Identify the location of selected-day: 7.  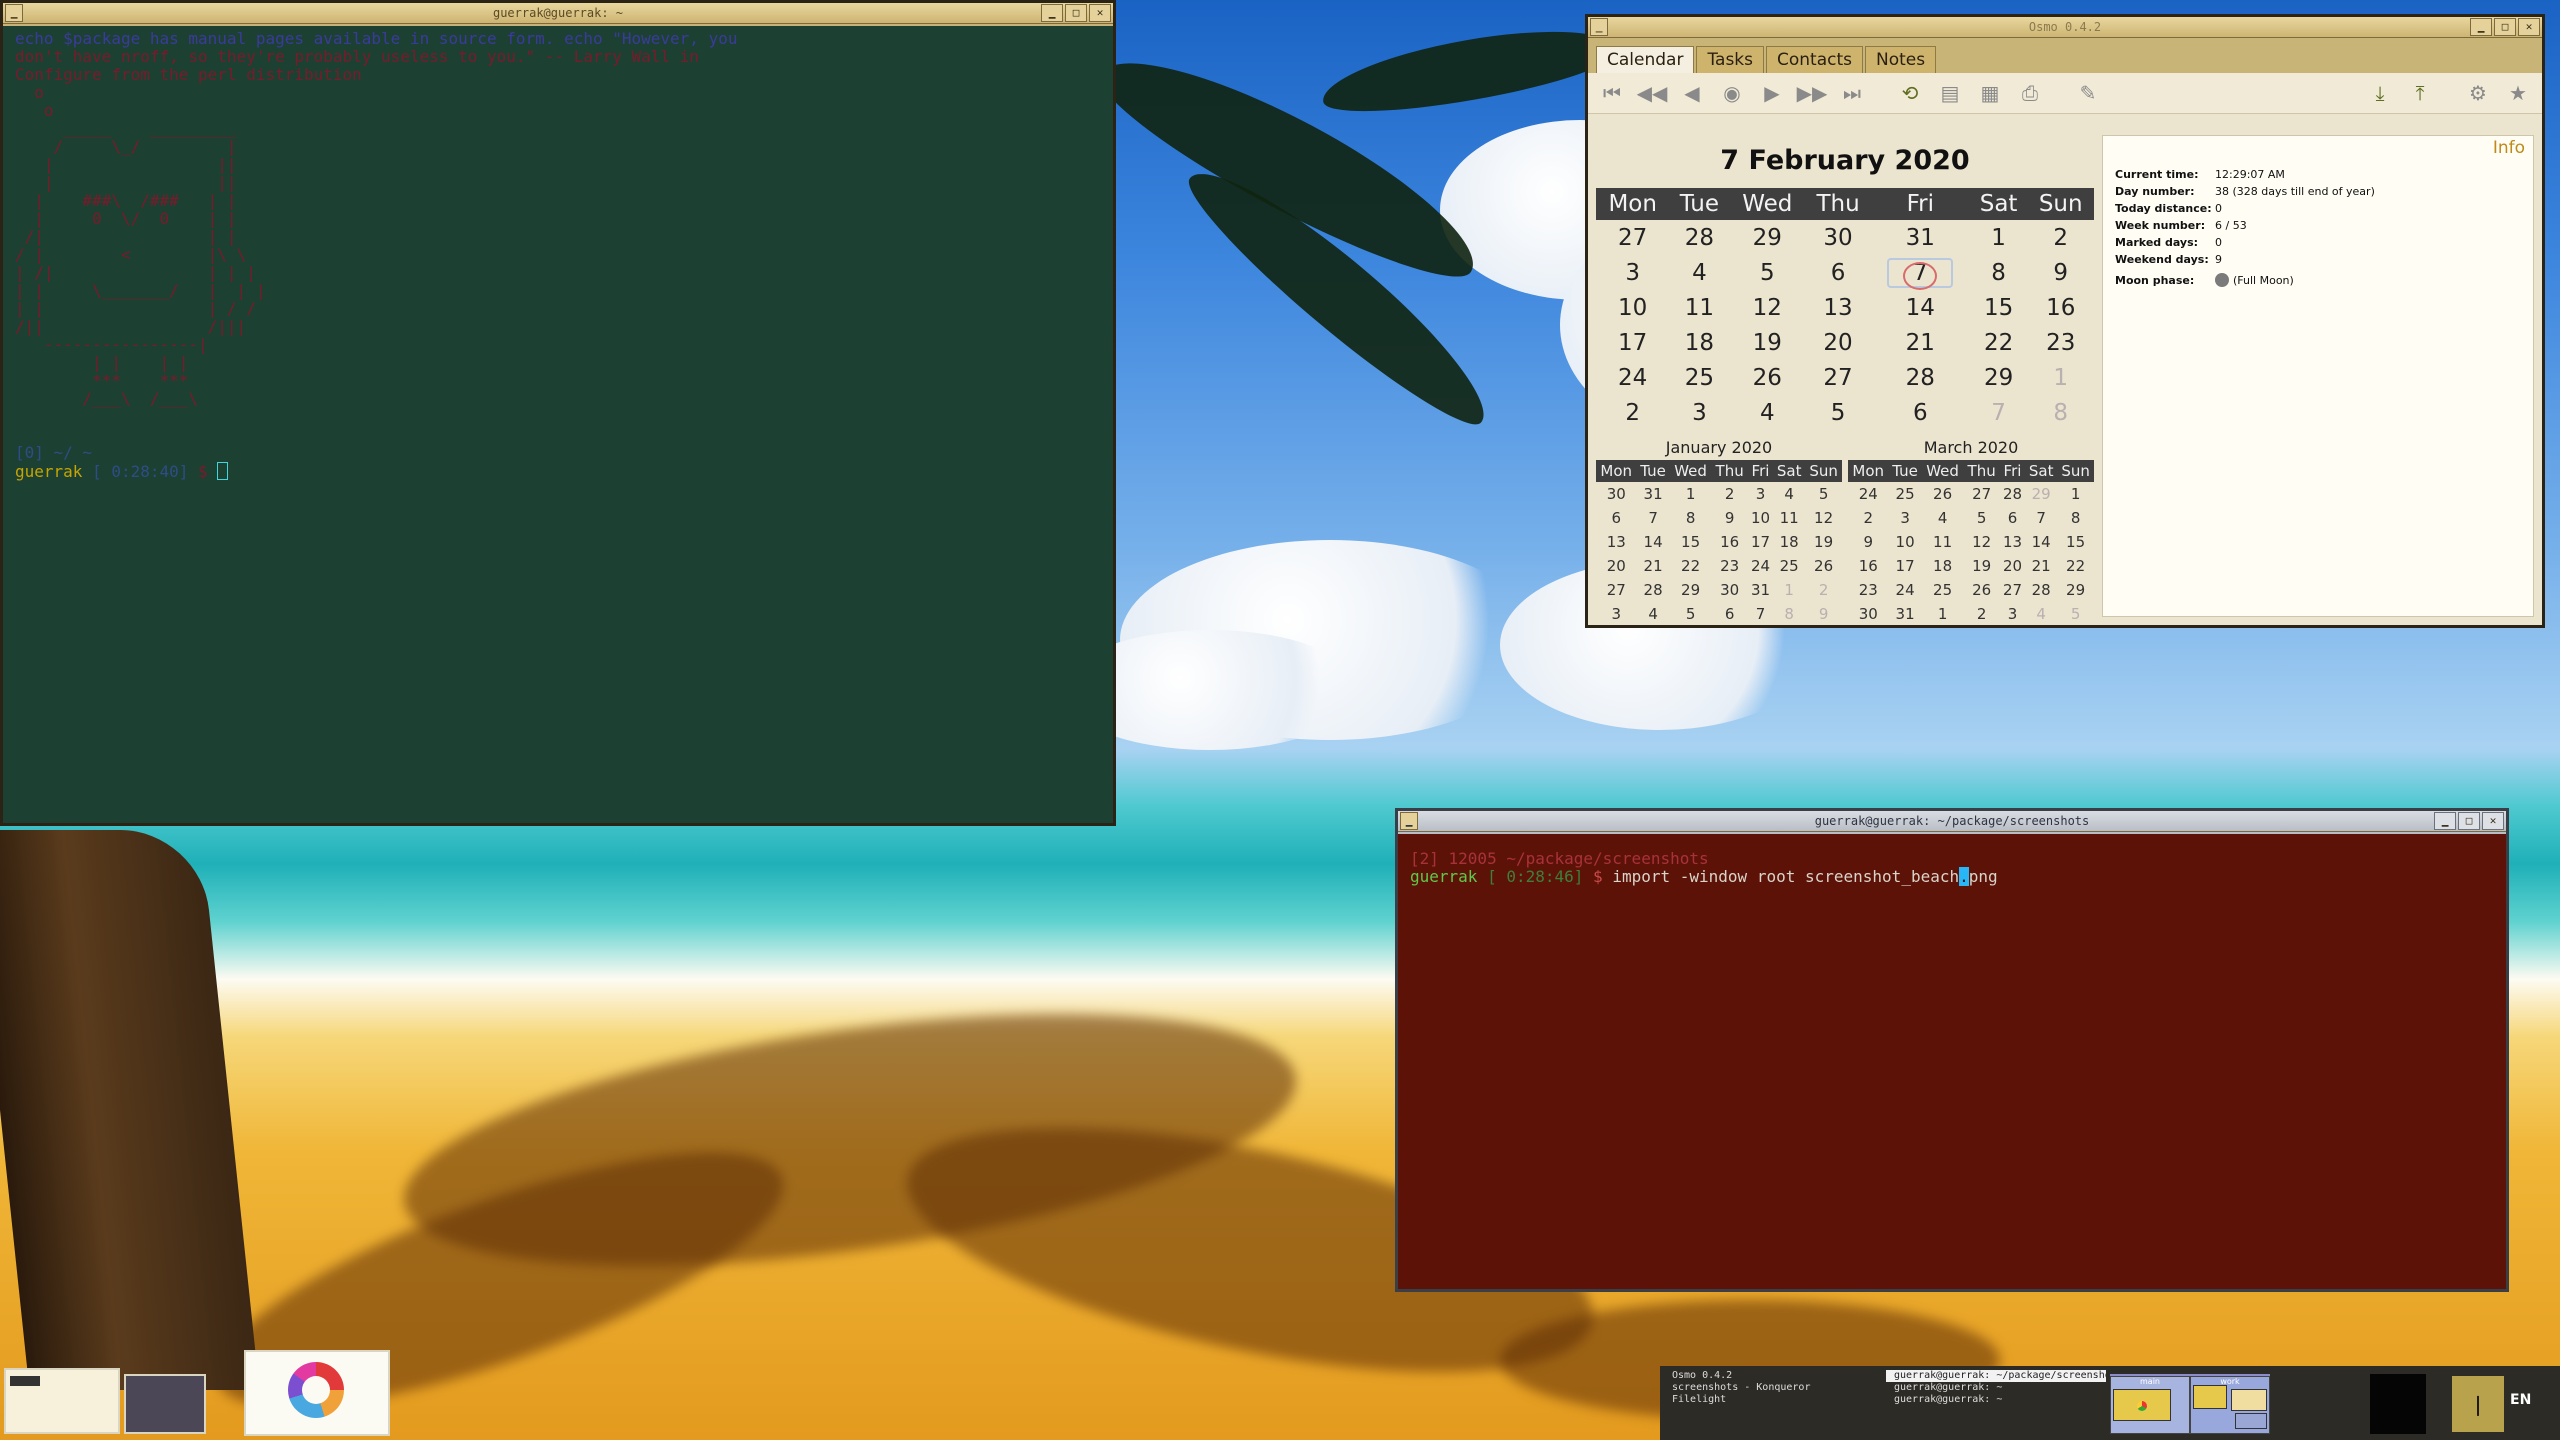
(1920, 273).